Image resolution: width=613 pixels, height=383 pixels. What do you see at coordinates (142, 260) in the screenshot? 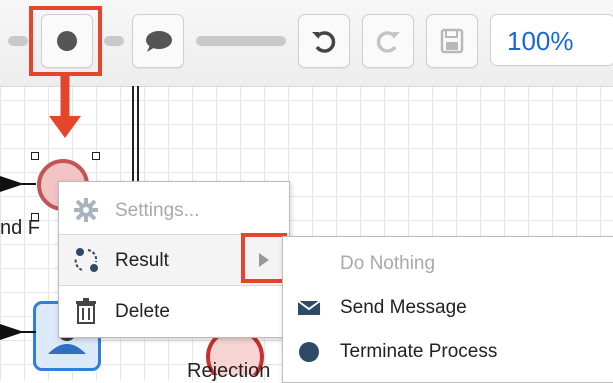
I see `menu-item-label: Result` at bounding box center [142, 260].